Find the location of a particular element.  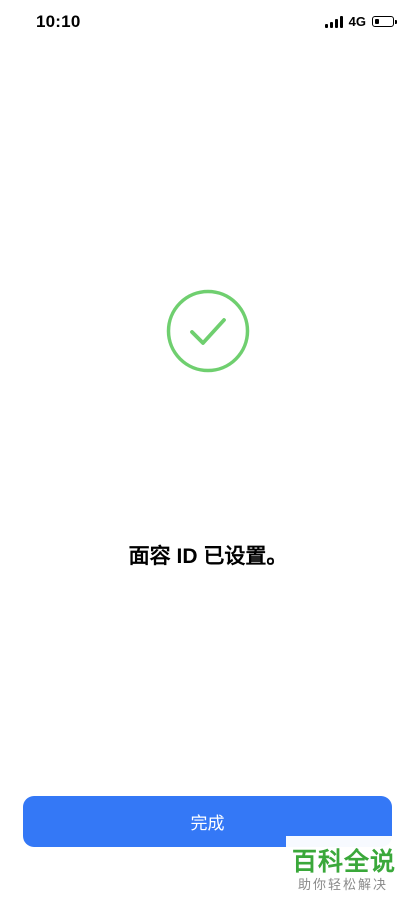

watermark: 百科全说 助你轻松解决 is located at coordinates (351, 868).